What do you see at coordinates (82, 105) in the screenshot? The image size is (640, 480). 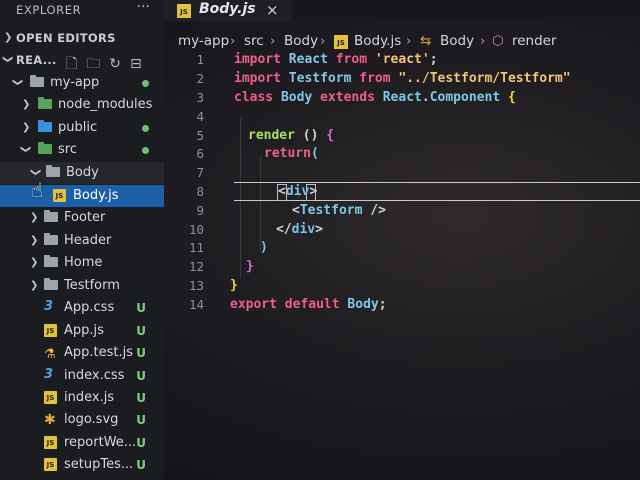 I see `tree-item-node-modules: ❯ node_modules` at bounding box center [82, 105].